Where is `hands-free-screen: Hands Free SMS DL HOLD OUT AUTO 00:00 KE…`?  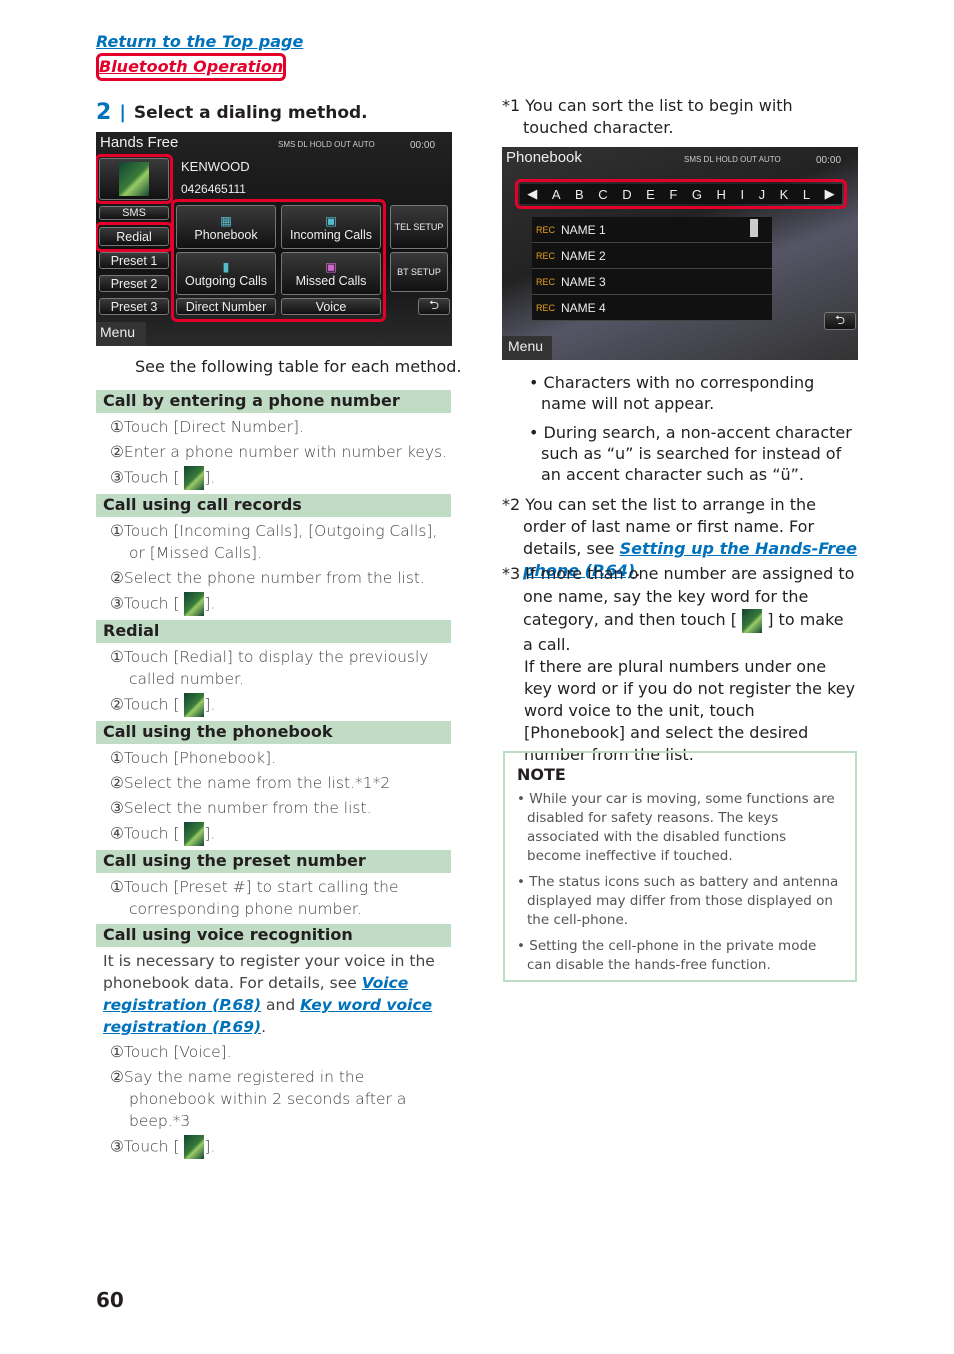 hands-free-screen: Hands Free SMS DL HOLD OUT AUTO 00:00 KE… is located at coordinates (274, 239).